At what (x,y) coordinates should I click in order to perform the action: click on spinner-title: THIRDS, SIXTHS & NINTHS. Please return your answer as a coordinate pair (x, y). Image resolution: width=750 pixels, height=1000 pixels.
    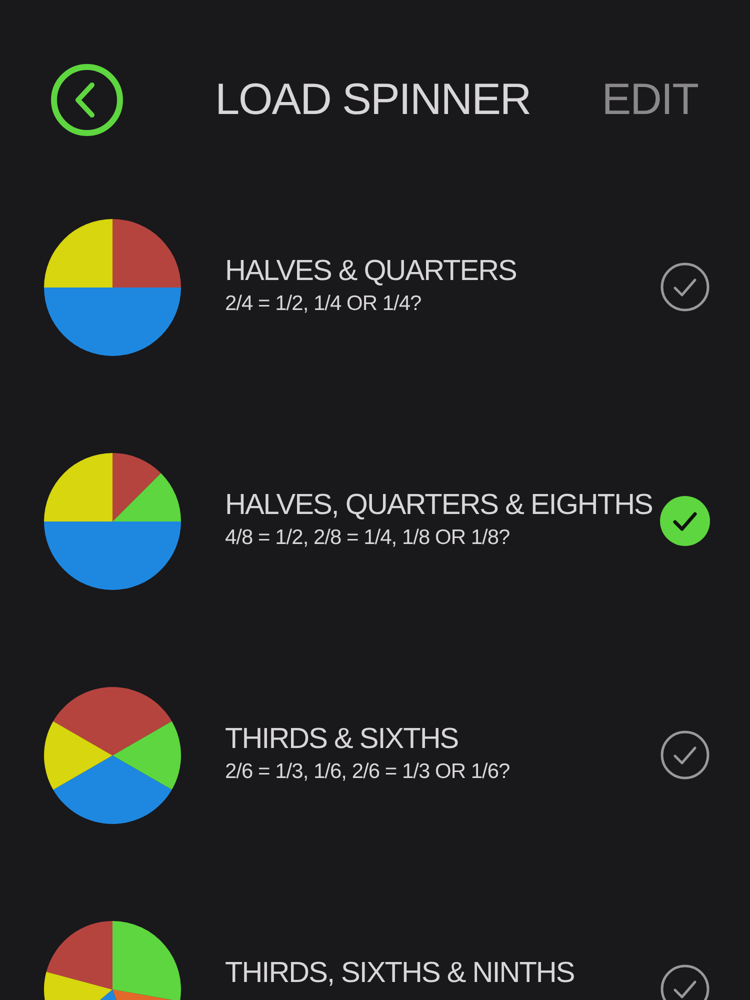
    Looking at the image, I should click on (442, 973).